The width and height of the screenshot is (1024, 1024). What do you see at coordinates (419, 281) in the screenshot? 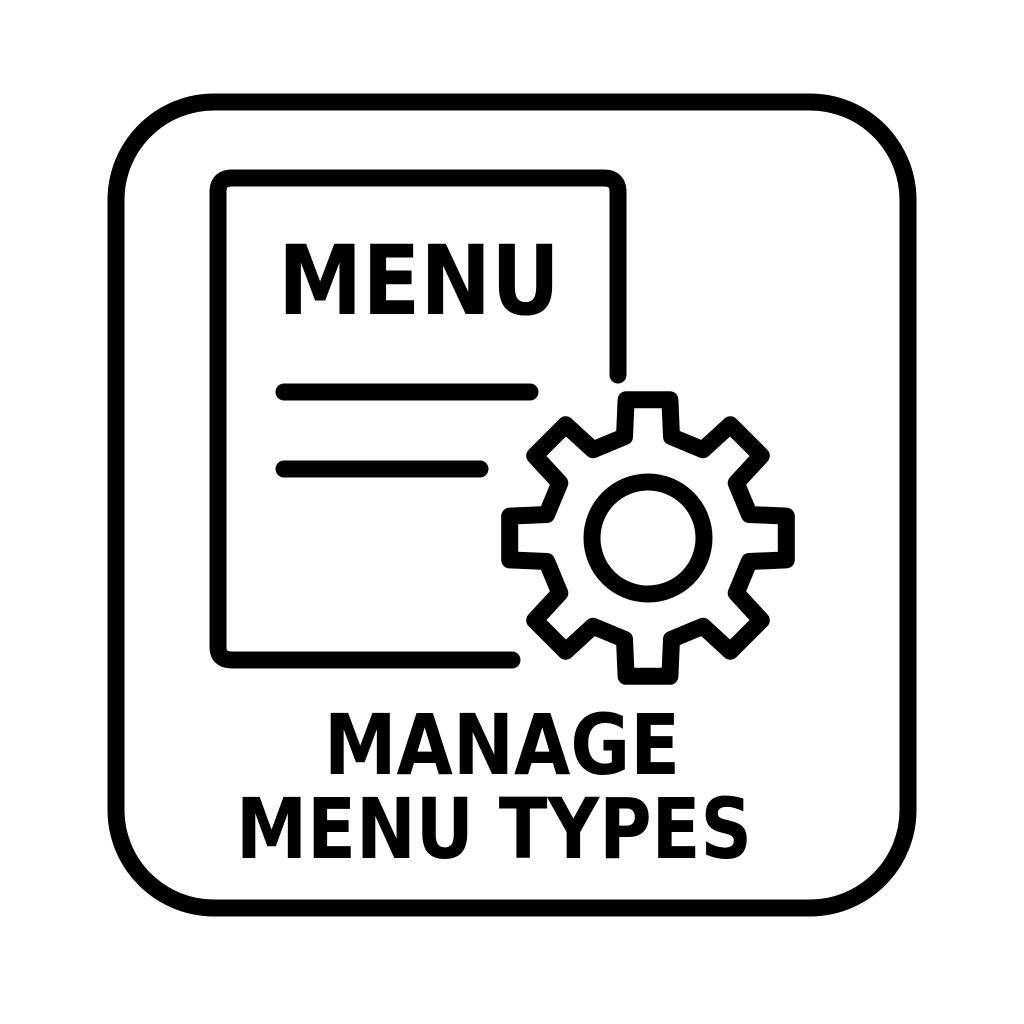
I see `document-heading: MENU` at bounding box center [419, 281].